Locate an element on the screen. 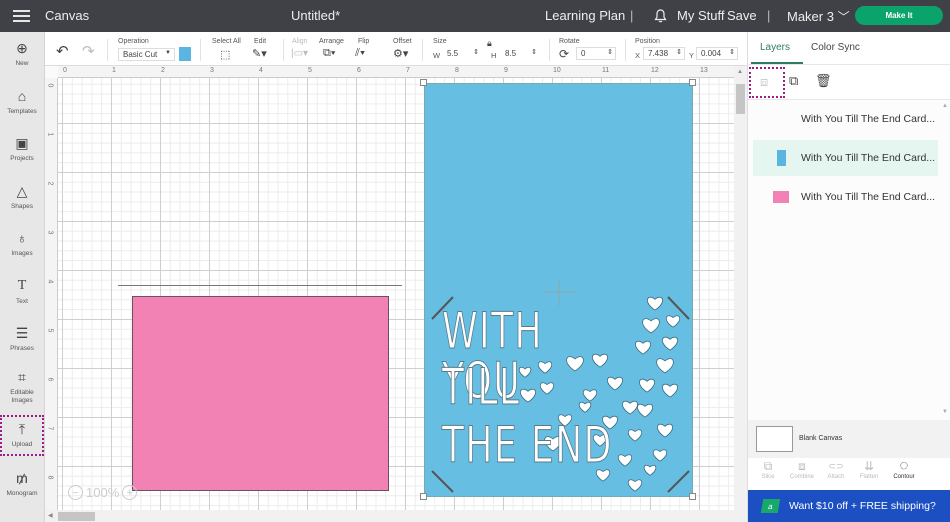 The width and height of the screenshot is (950, 522). width-input: 5.5 ⇕ is located at coordinates (462, 53).